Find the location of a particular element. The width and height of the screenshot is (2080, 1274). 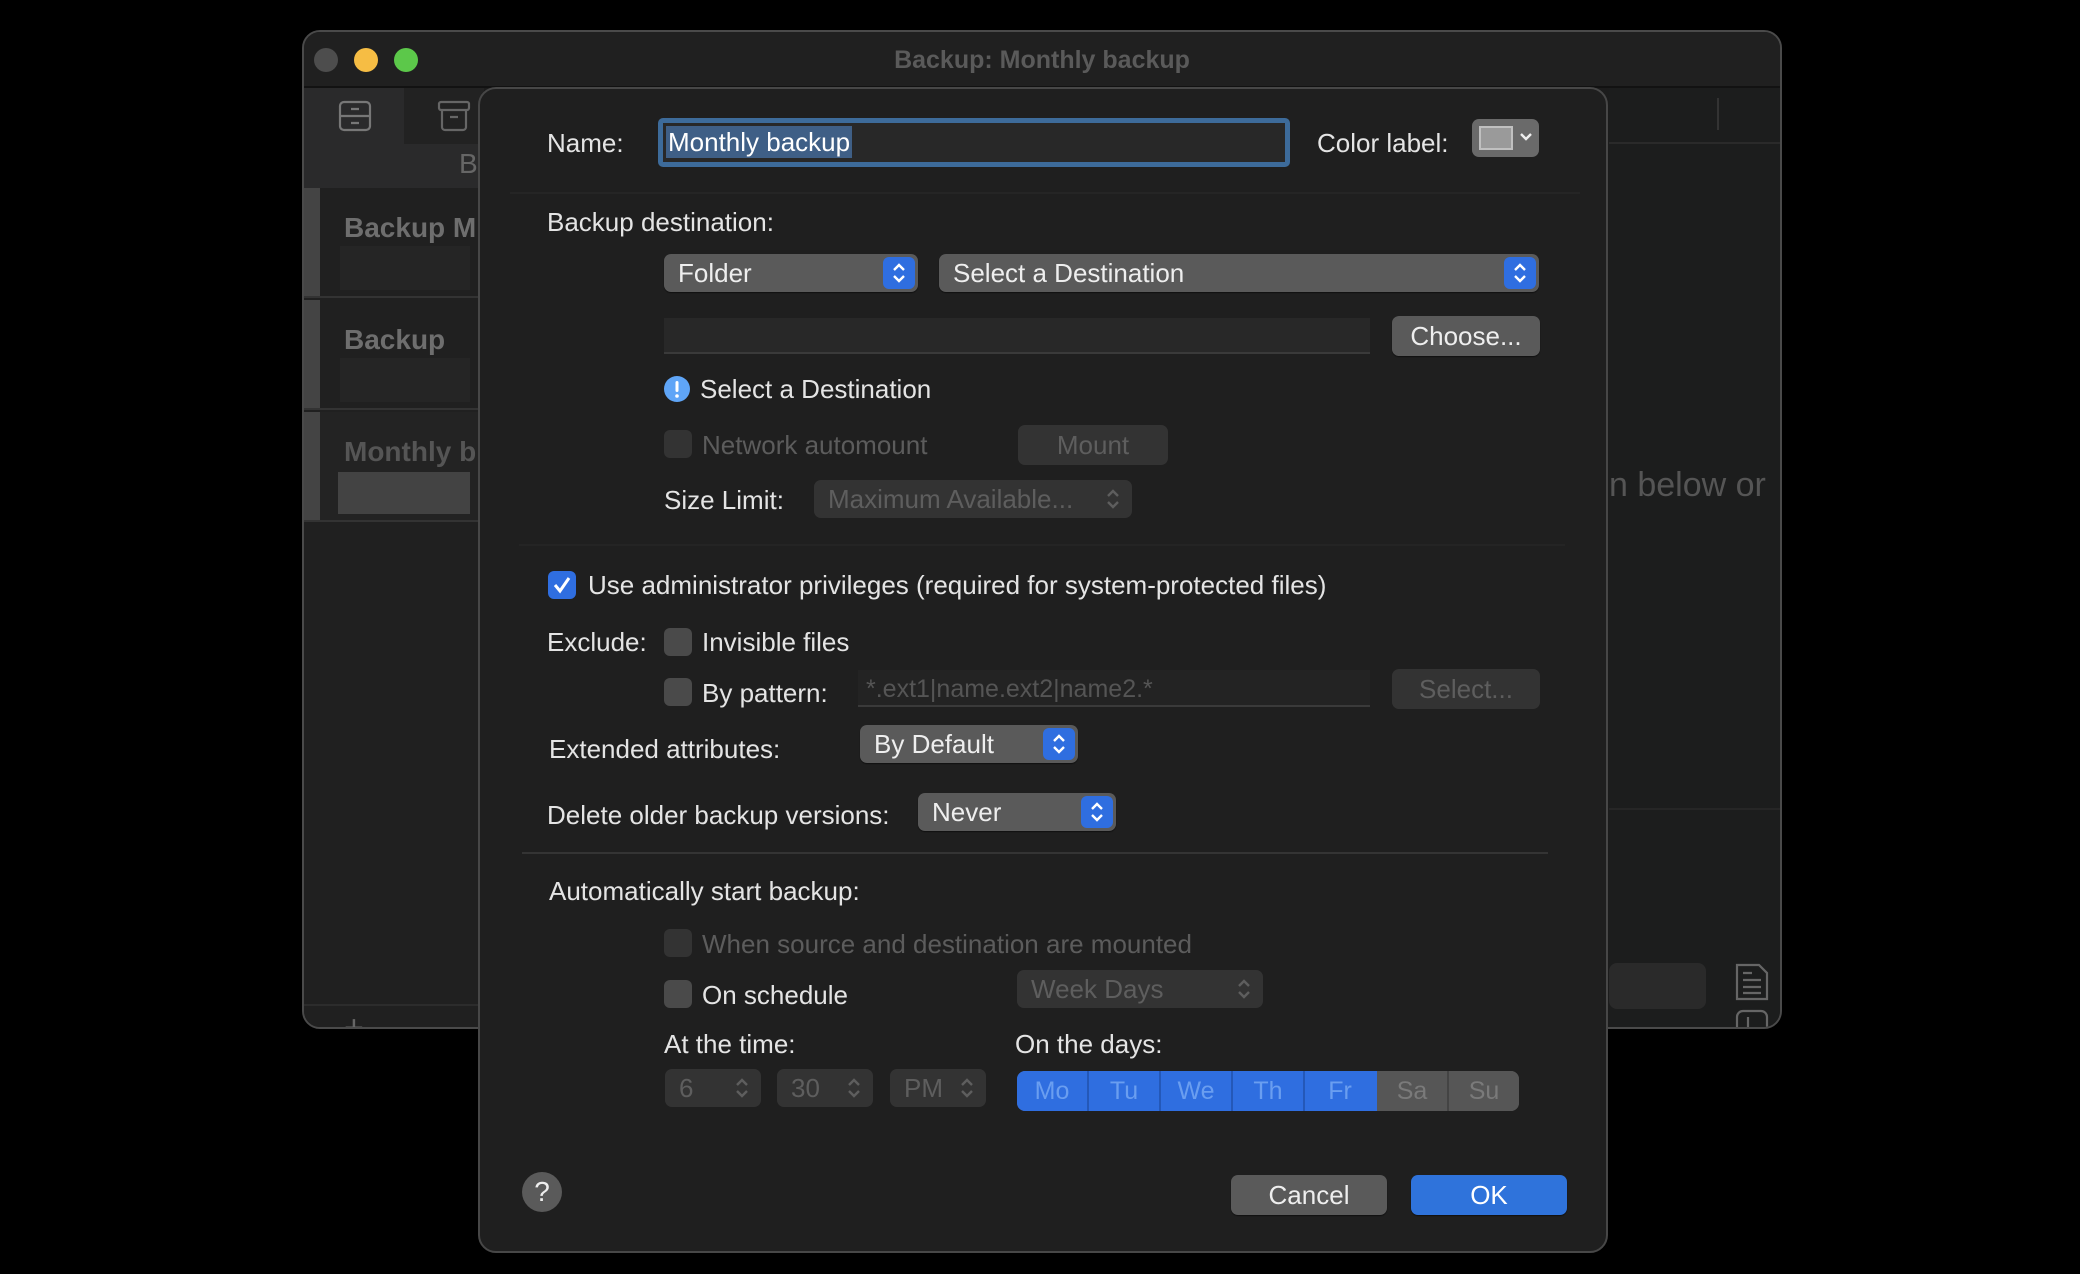

tab-archives is located at coordinates (444, 116).